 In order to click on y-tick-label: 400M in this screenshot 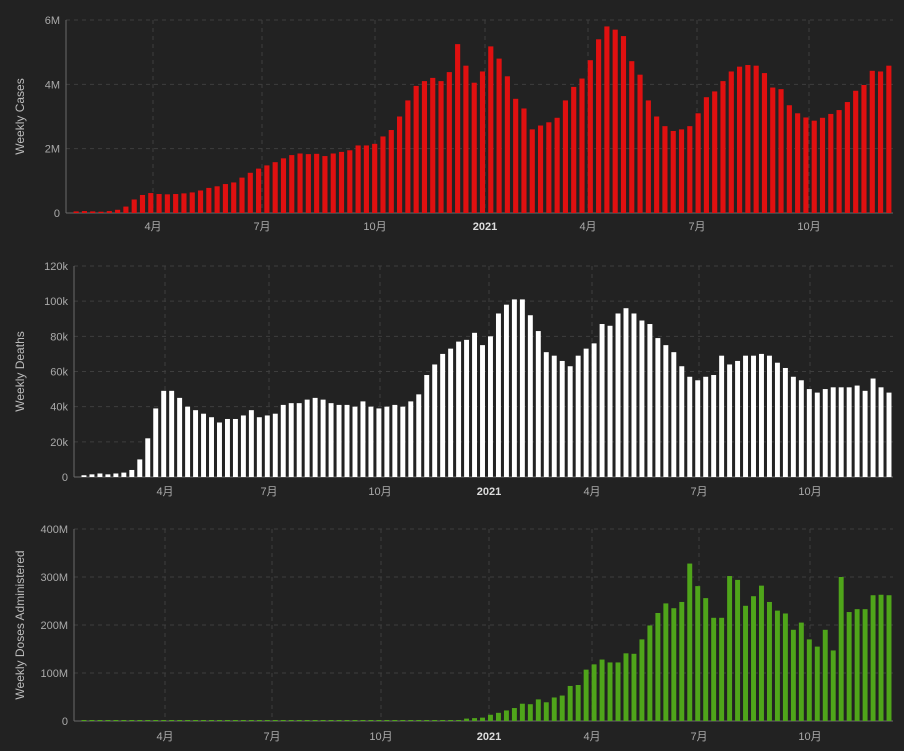, I will do `click(54, 530)`.